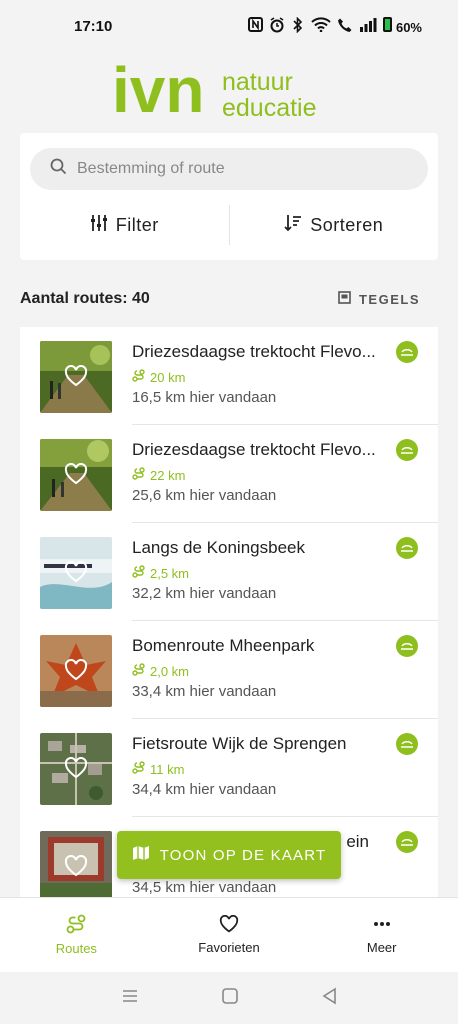 This screenshot has width=458, height=1024. I want to click on route-title-text: ein, so click(357, 841).